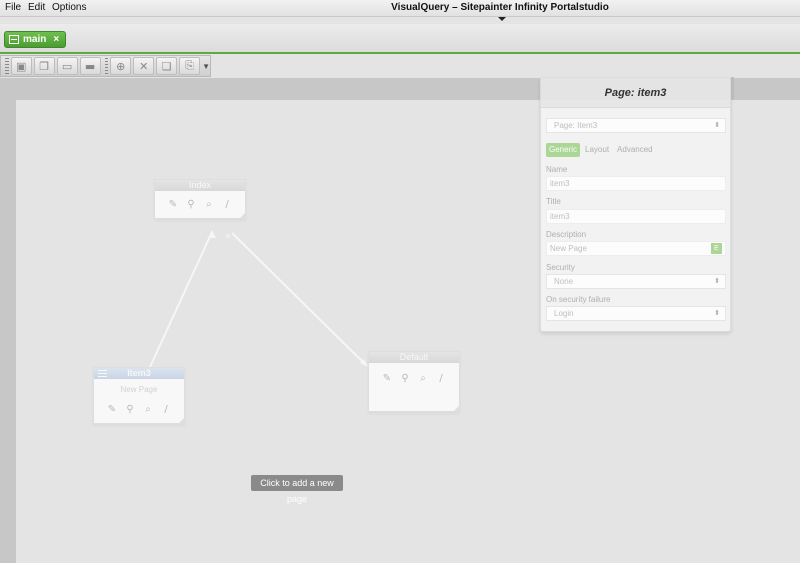 The height and width of the screenshot is (563, 800). I want to click on node-title: Item3, so click(139, 373).